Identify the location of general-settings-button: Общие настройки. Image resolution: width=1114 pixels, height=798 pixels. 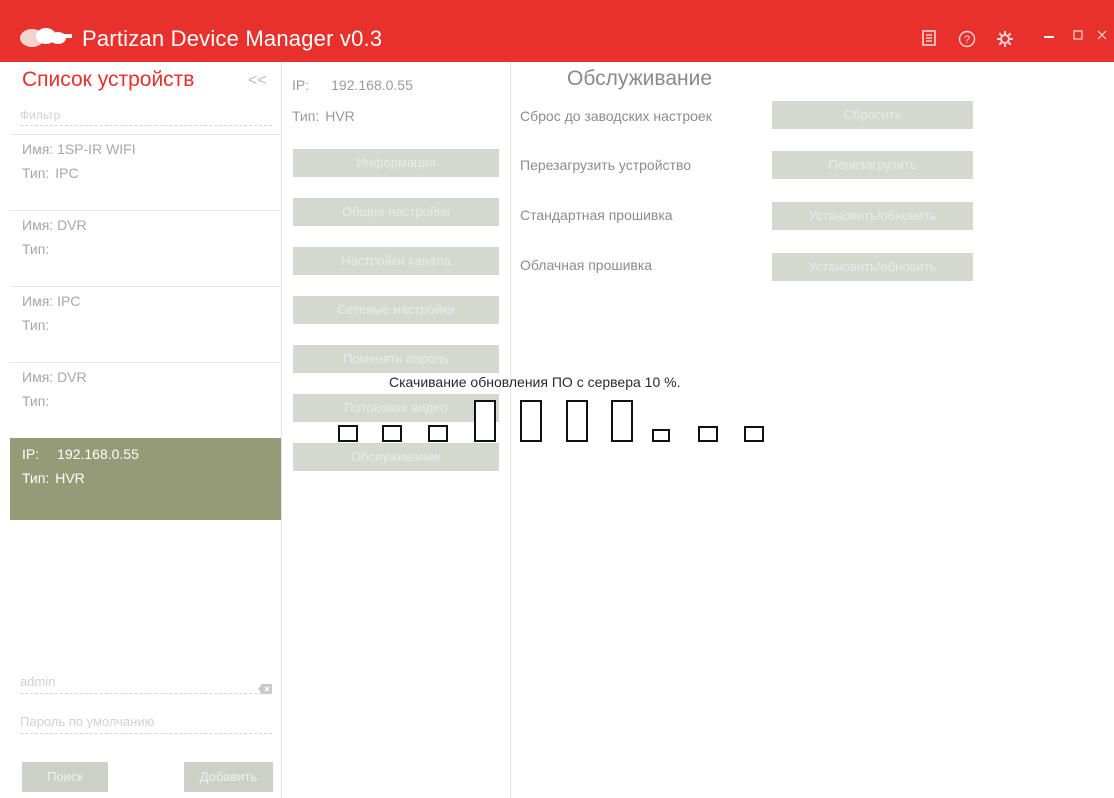
(396, 212).